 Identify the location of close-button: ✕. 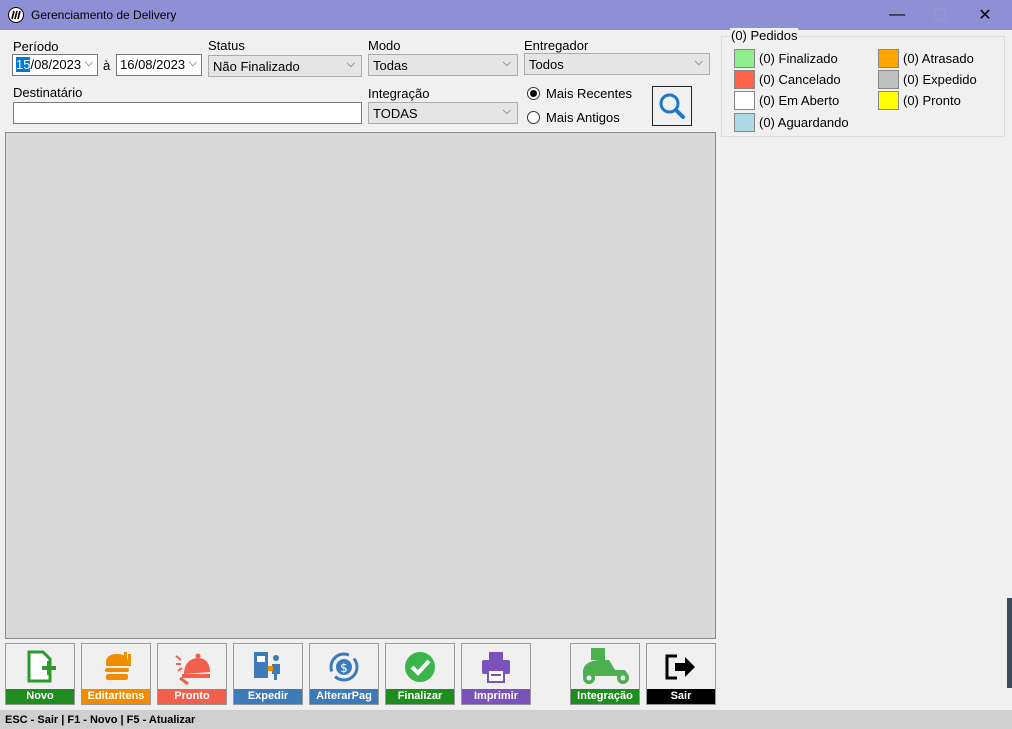
(985, 15).